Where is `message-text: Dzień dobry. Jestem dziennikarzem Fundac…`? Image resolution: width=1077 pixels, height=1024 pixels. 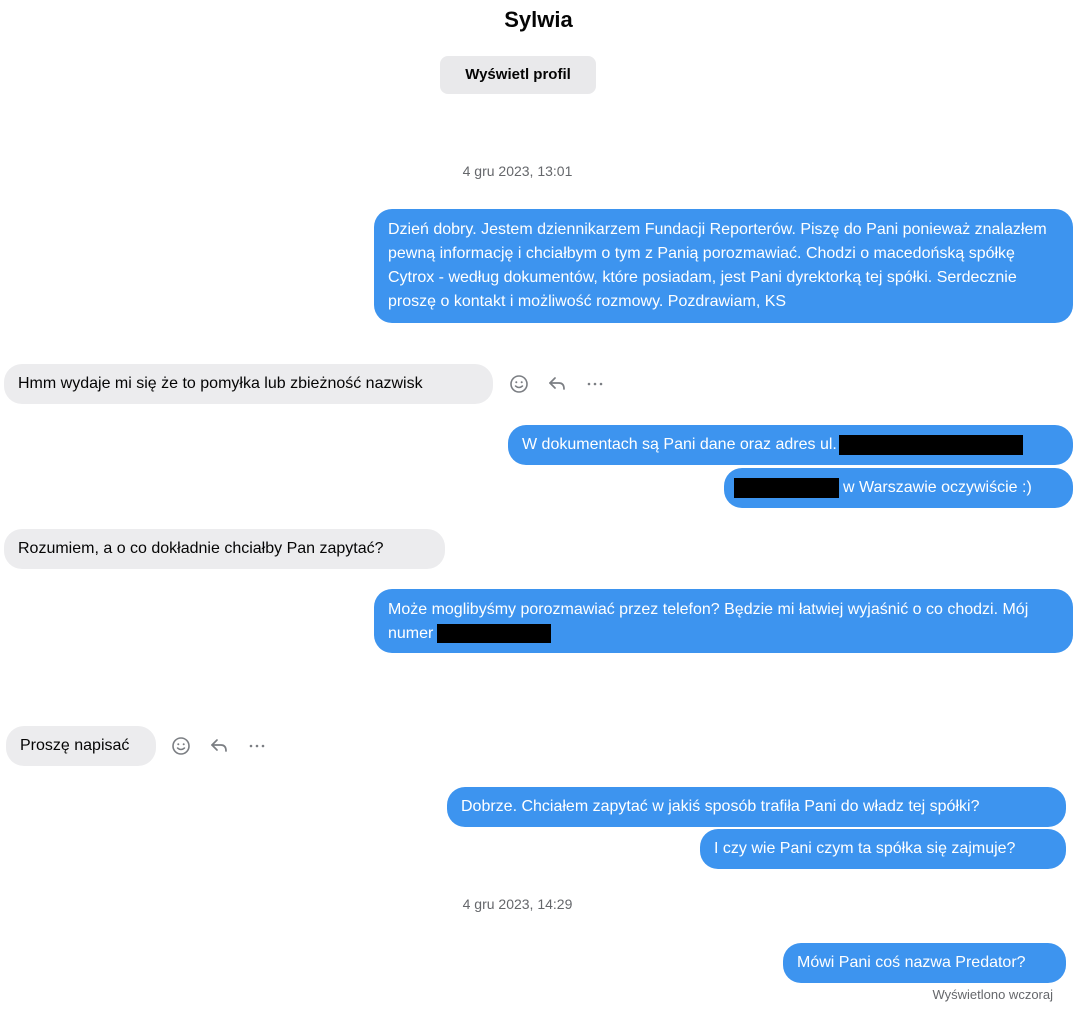 message-text: Dzień dobry. Jestem dziennikarzem Fundac… is located at coordinates (717, 265).